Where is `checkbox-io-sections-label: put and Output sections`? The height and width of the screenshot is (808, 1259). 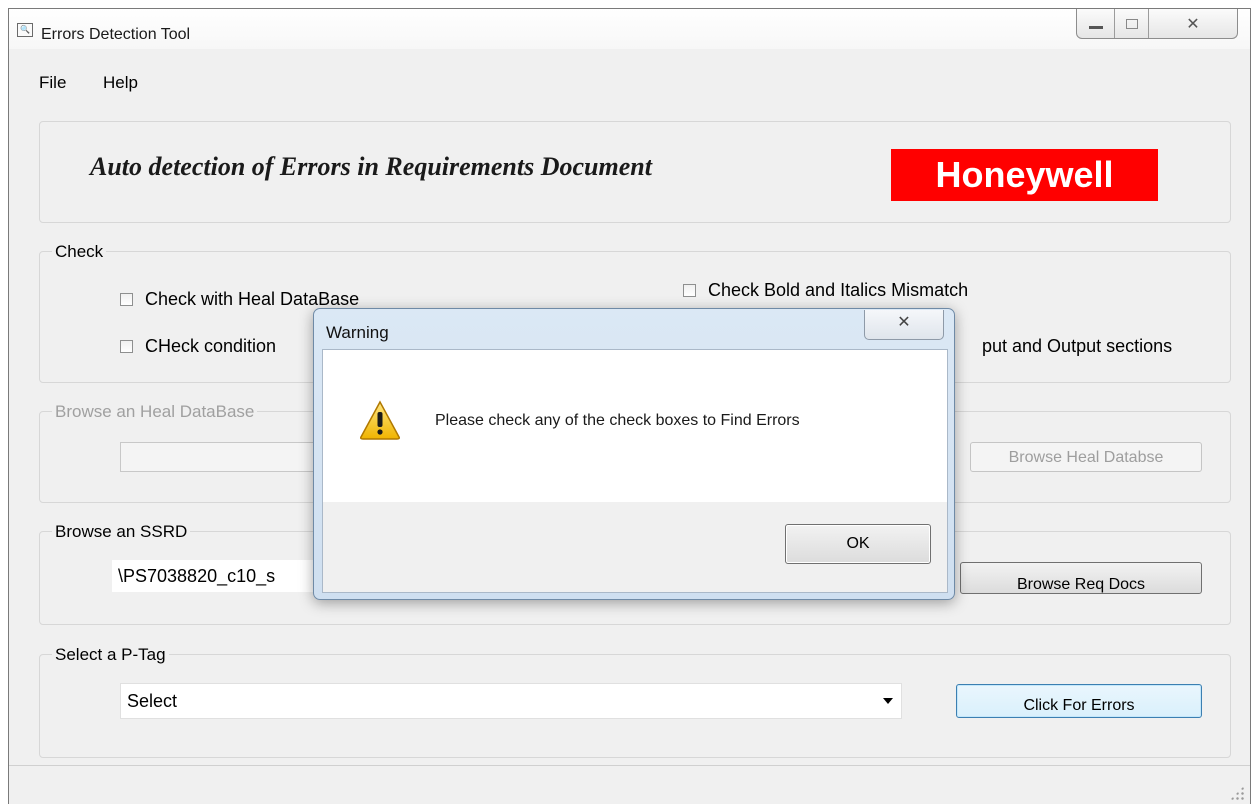 checkbox-io-sections-label: put and Output sections is located at coordinates (1077, 346).